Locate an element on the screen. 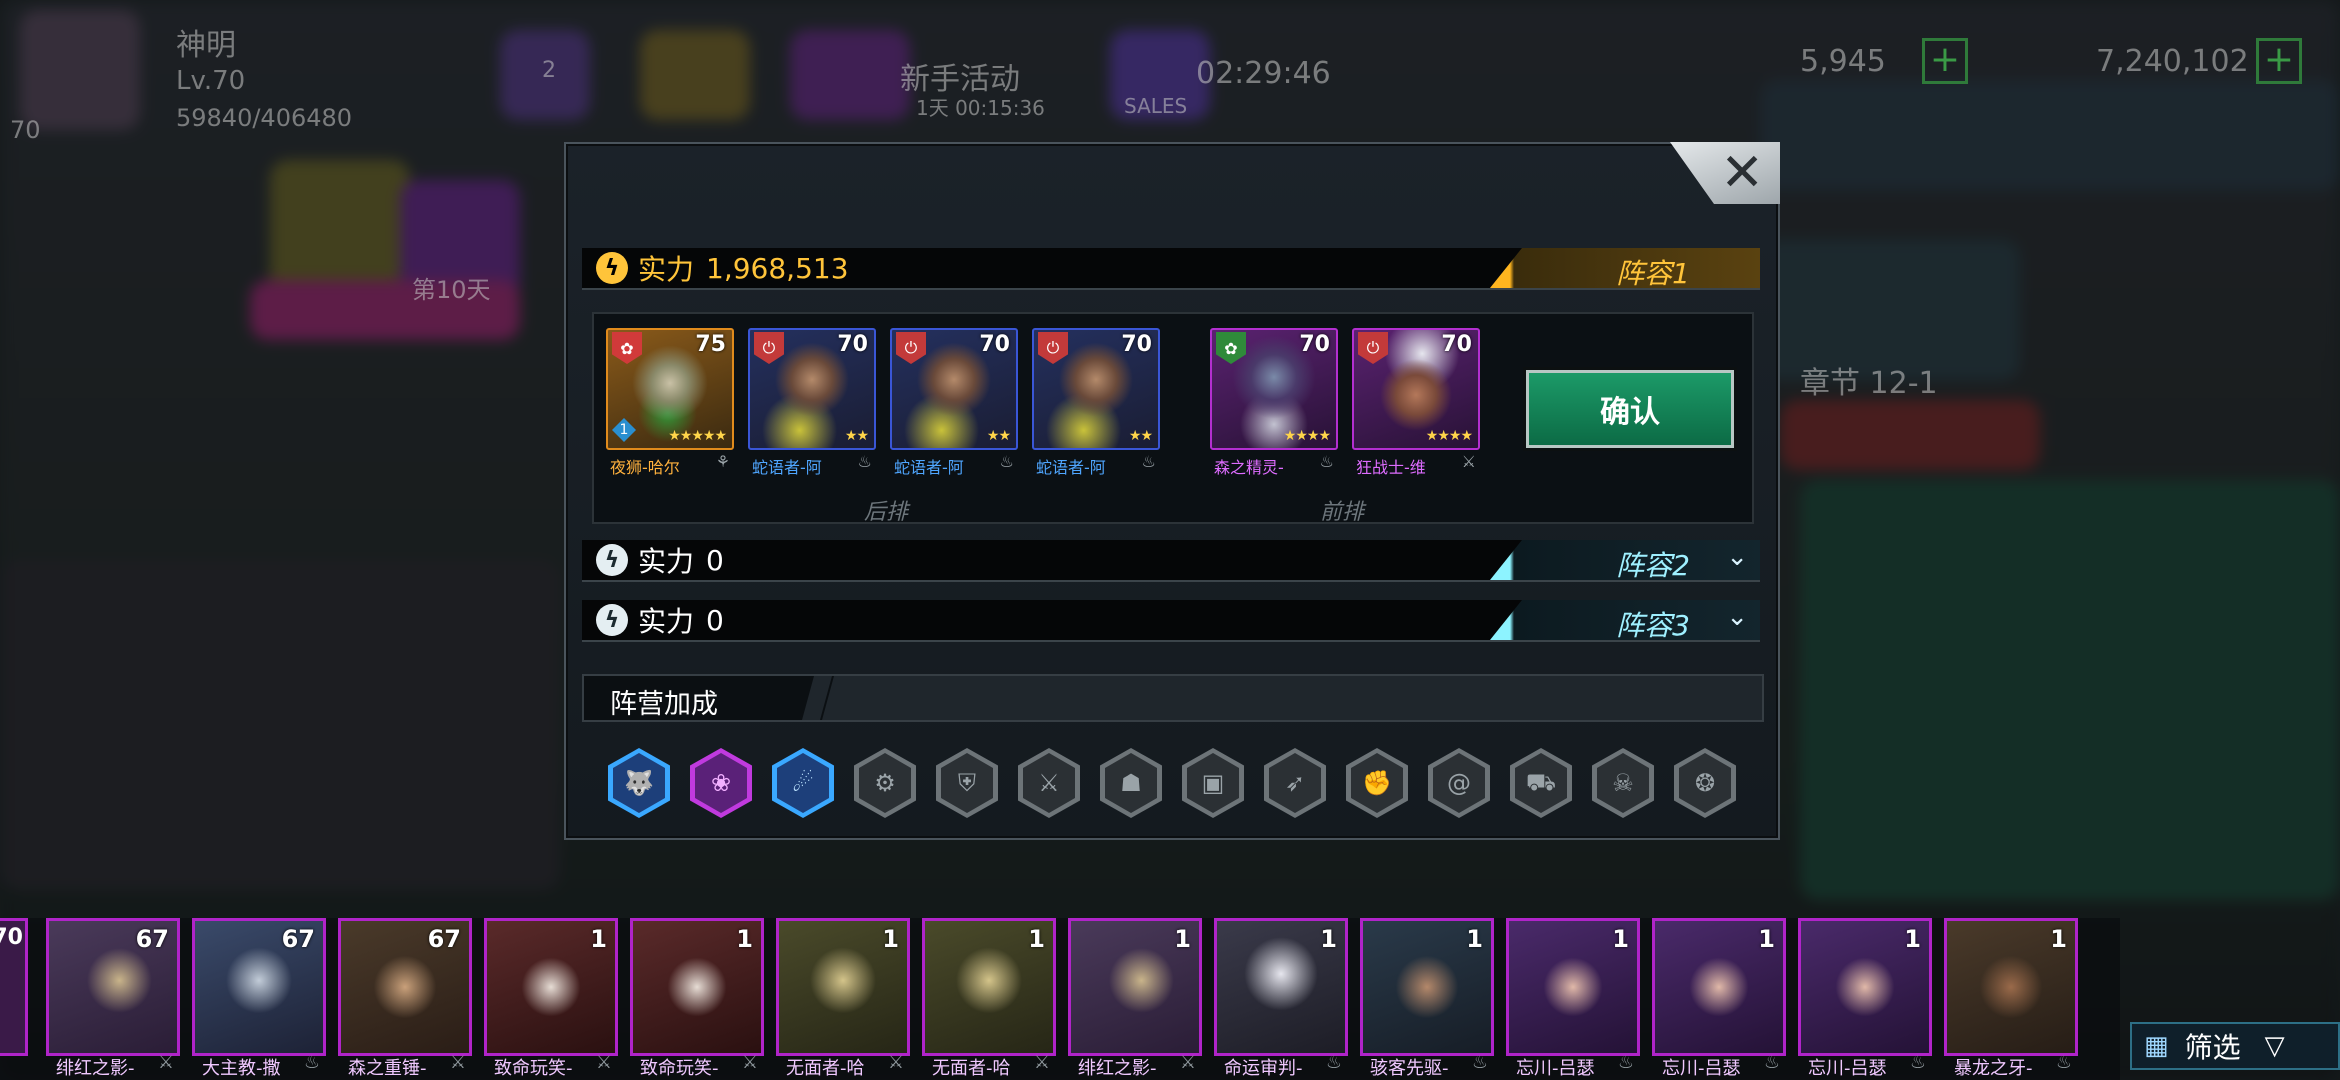 This screenshot has width=2340, height=1080. roster-hero-name: 忘川-吕瑟 is located at coordinates (1555, 1068).